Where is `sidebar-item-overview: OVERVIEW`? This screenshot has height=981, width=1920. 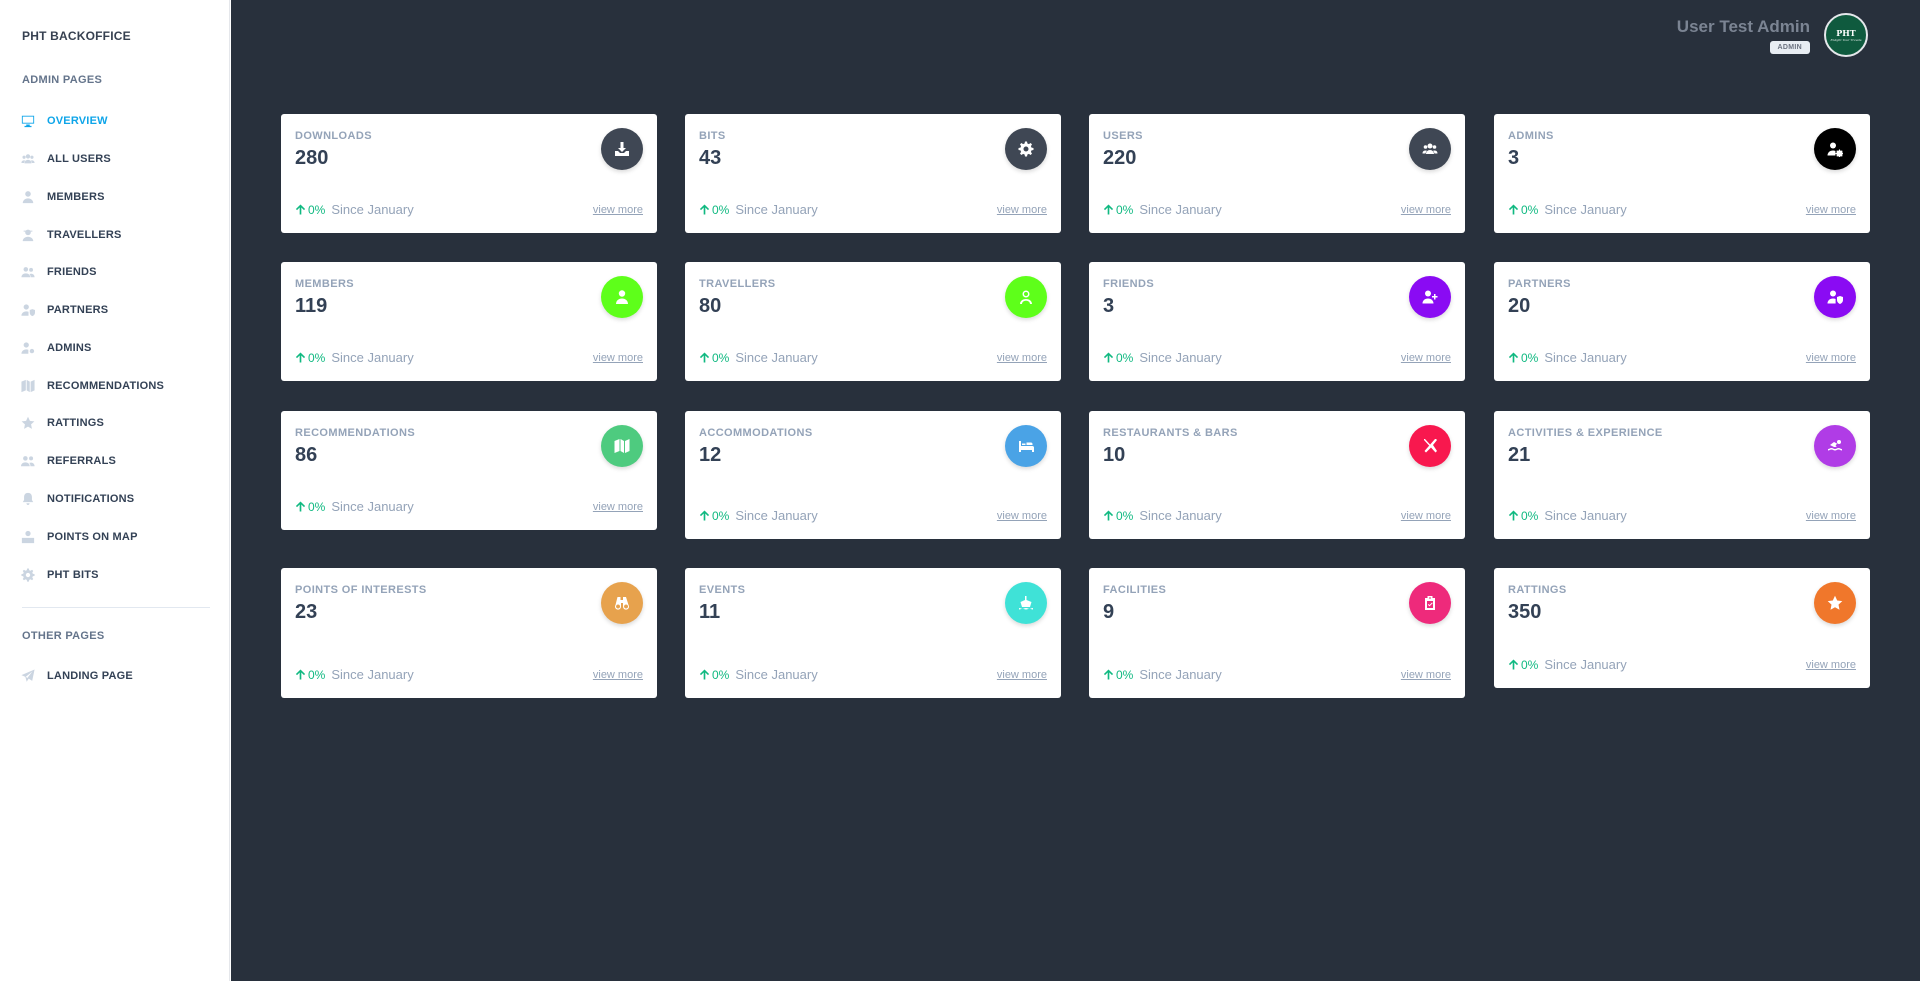
sidebar-item-overview: OVERVIEW is located at coordinates (116, 121).